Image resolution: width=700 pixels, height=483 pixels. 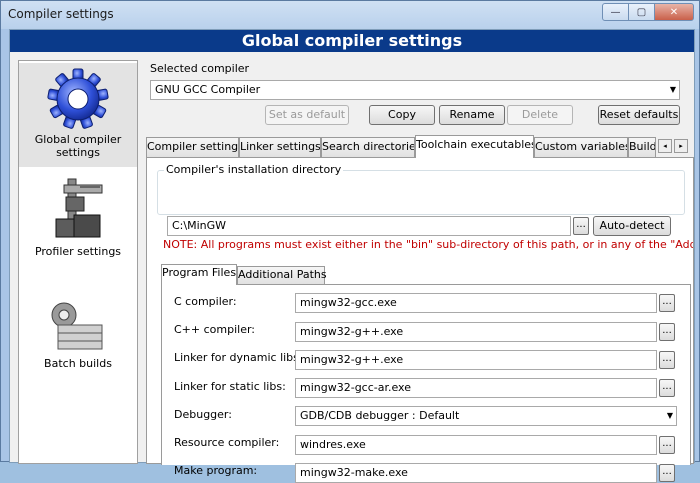 I want to click on cpp-compiler-label: C++ compiler:, so click(x=215, y=329).